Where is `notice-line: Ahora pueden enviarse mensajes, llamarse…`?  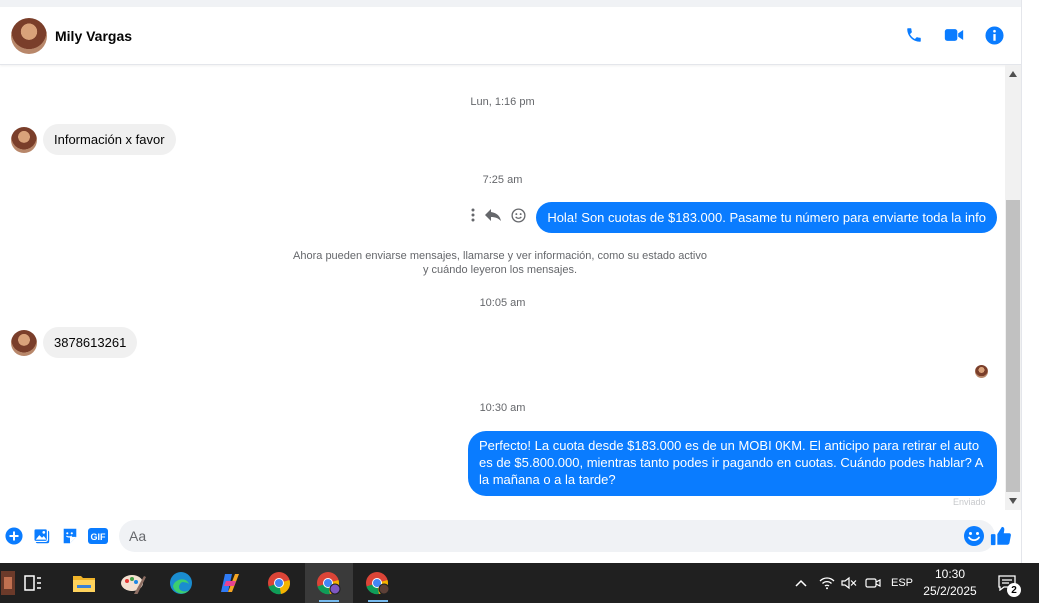 notice-line: Ahora pueden enviarse mensajes, llamarse… is located at coordinates (500, 256).